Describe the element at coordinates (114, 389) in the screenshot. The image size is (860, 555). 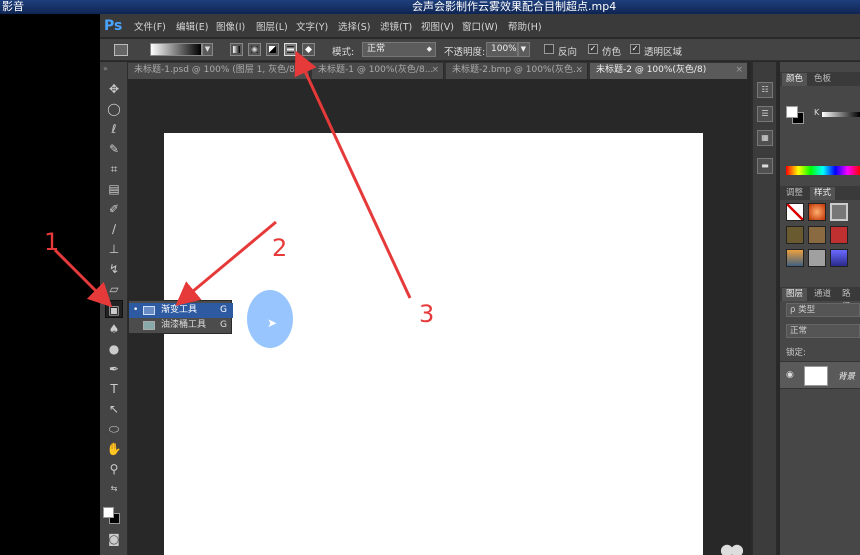
I see `type-tool-icon: T` at that location.